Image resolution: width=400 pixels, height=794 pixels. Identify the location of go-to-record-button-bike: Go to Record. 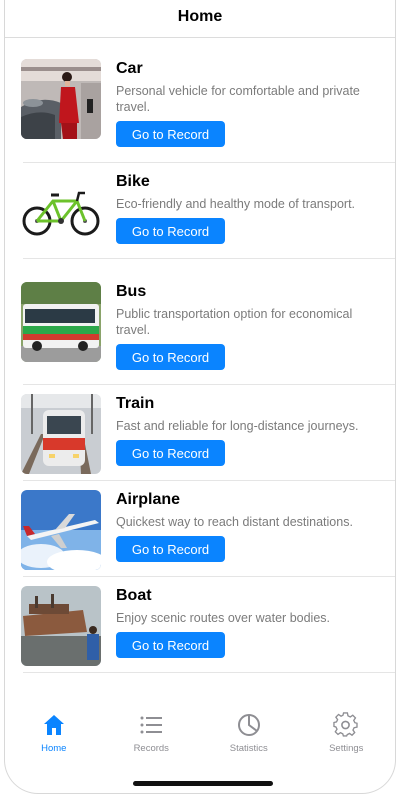
(170, 231).